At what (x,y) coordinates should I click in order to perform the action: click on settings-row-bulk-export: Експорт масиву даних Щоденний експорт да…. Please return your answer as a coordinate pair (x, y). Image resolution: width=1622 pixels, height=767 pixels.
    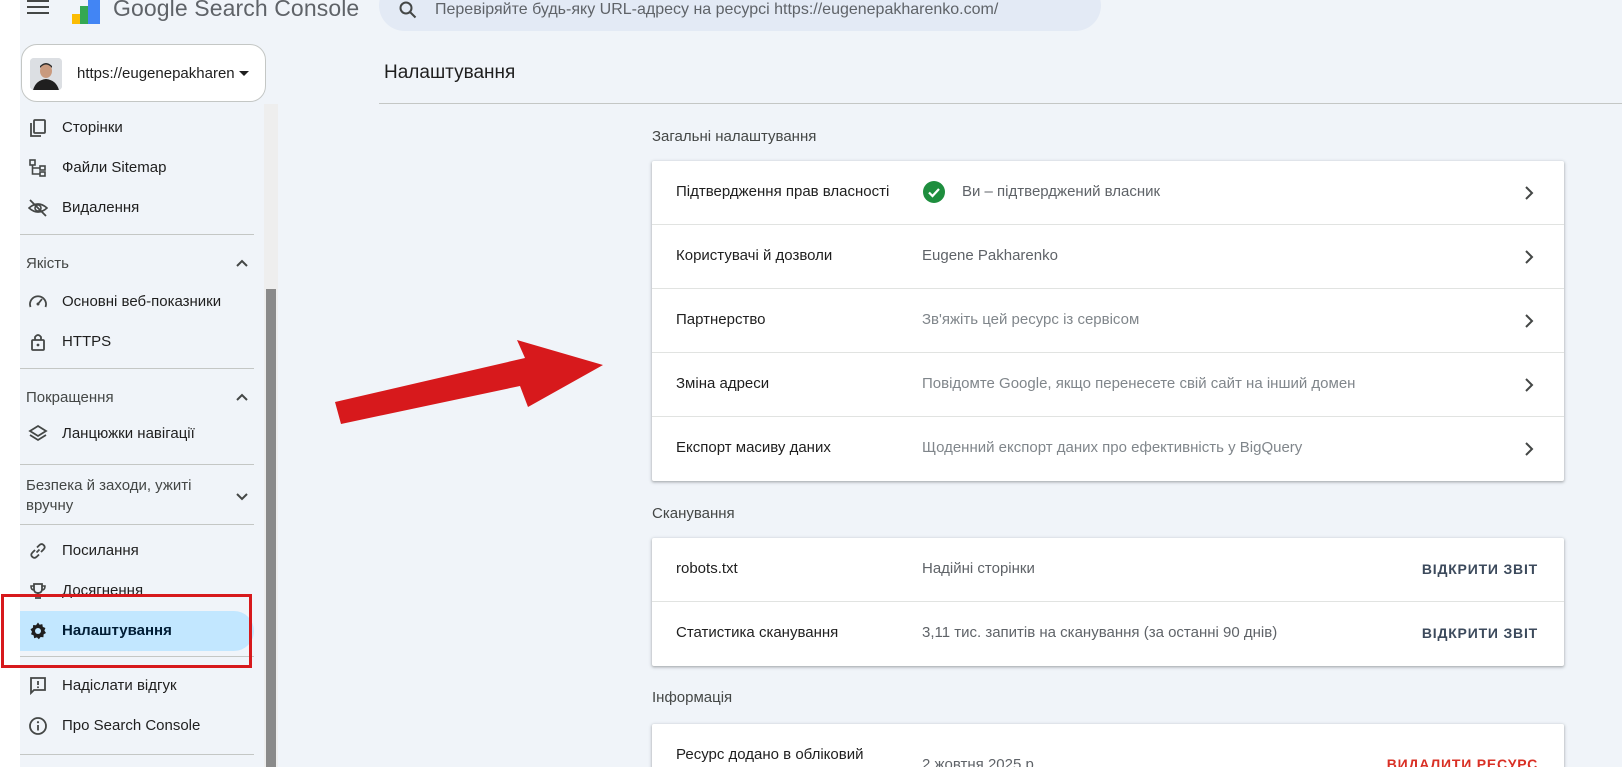
    Looking at the image, I should click on (1108, 449).